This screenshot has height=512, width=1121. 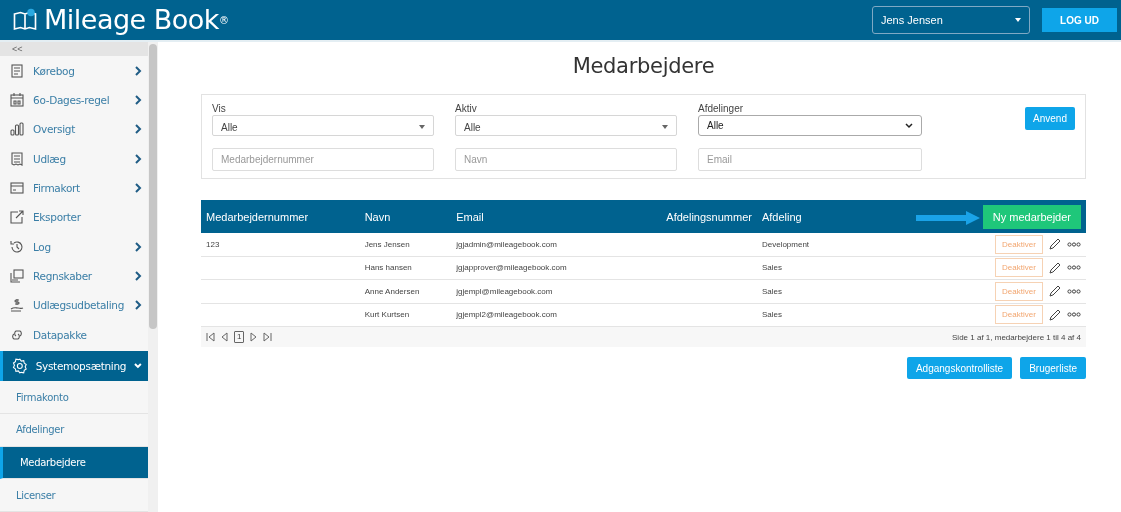 What do you see at coordinates (810, 159) in the screenshot?
I see `text-field: Email` at bounding box center [810, 159].